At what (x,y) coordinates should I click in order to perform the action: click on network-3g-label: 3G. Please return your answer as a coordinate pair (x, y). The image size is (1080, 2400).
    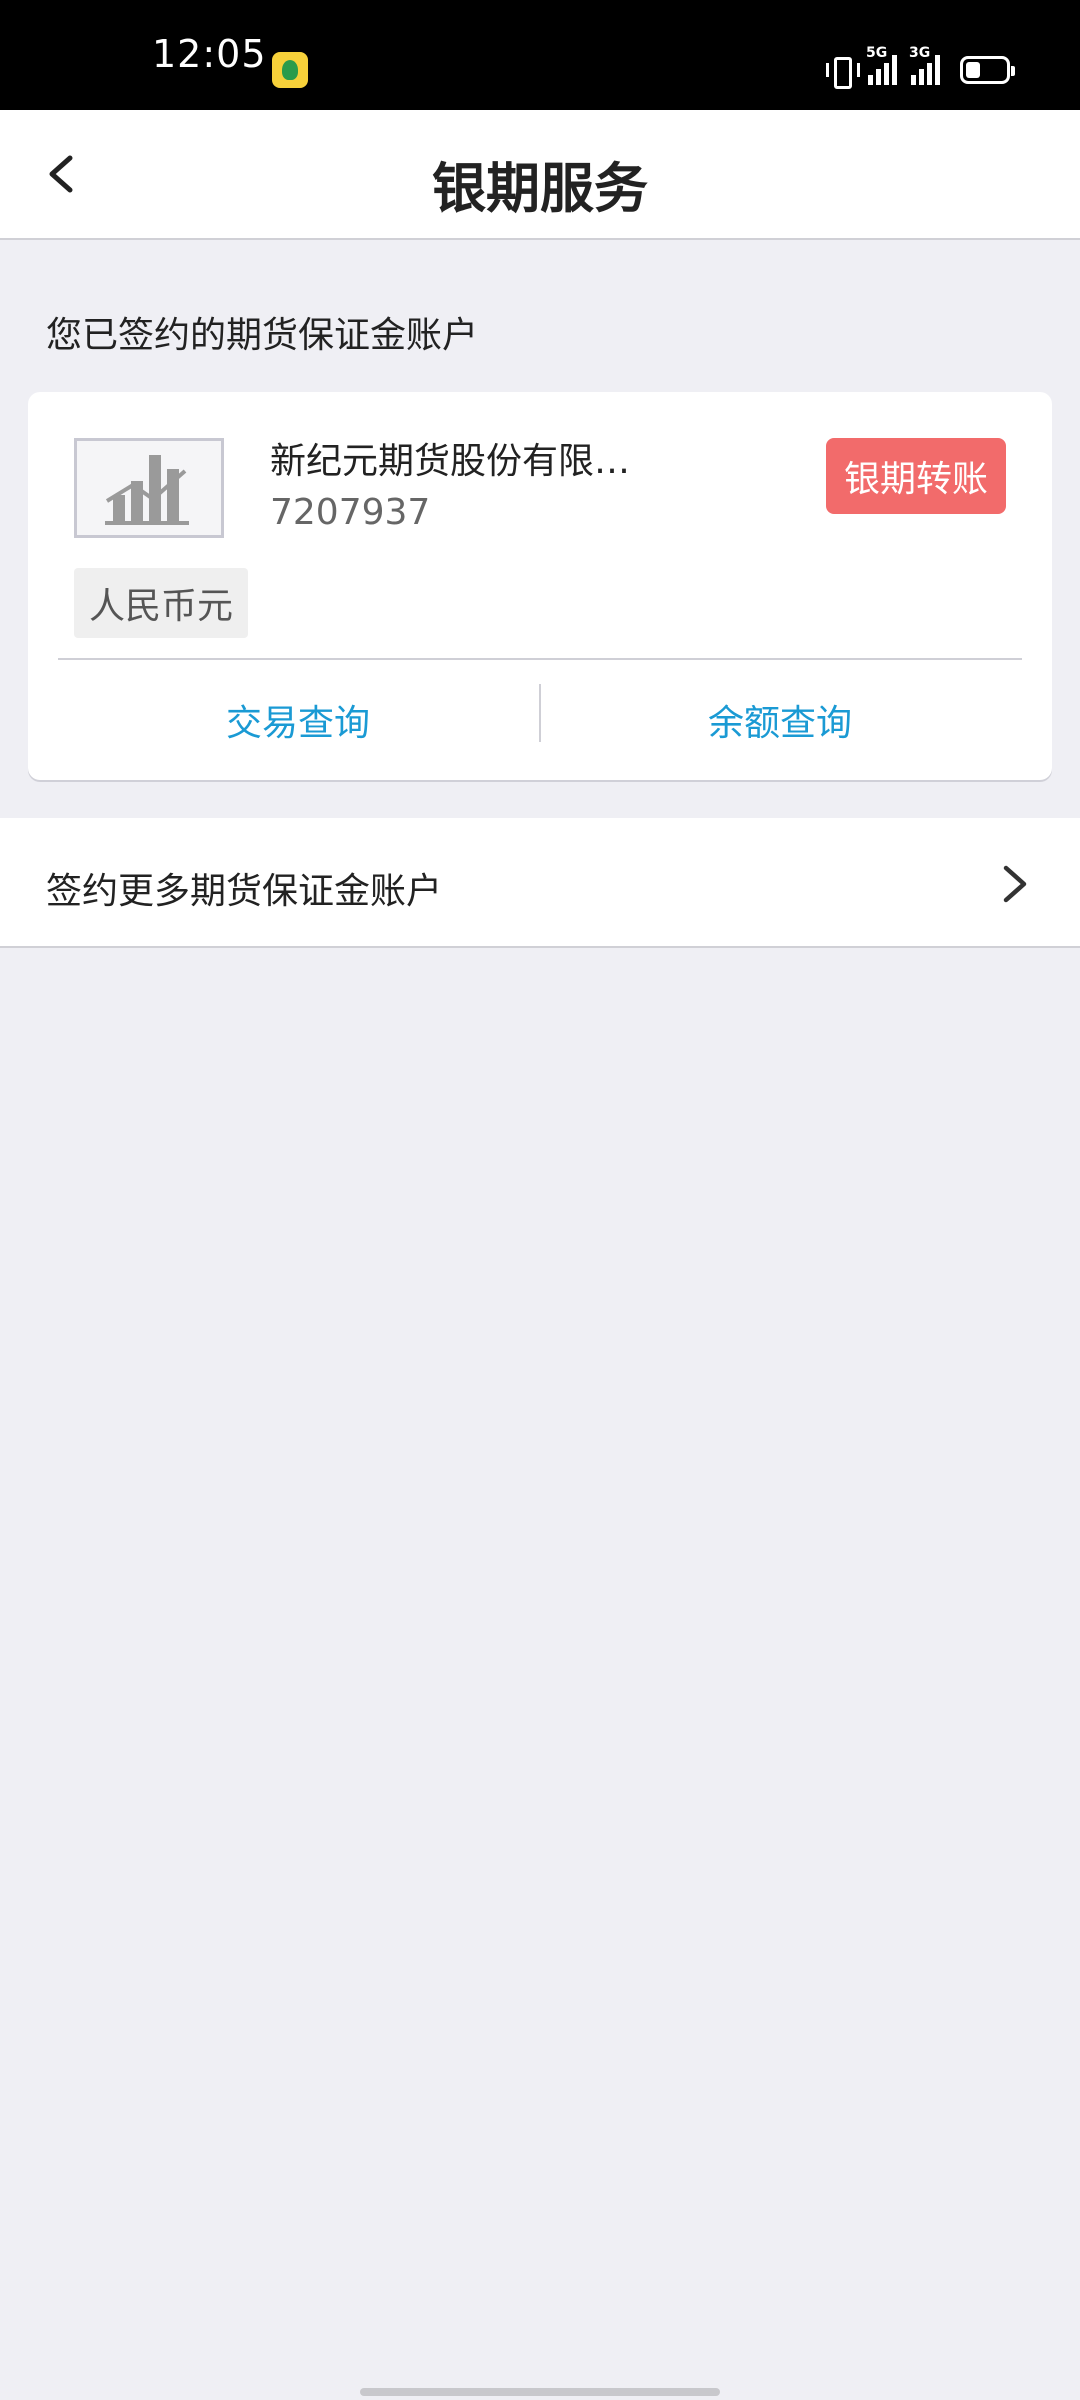
    Looking at the image, I should click on (920, 53).